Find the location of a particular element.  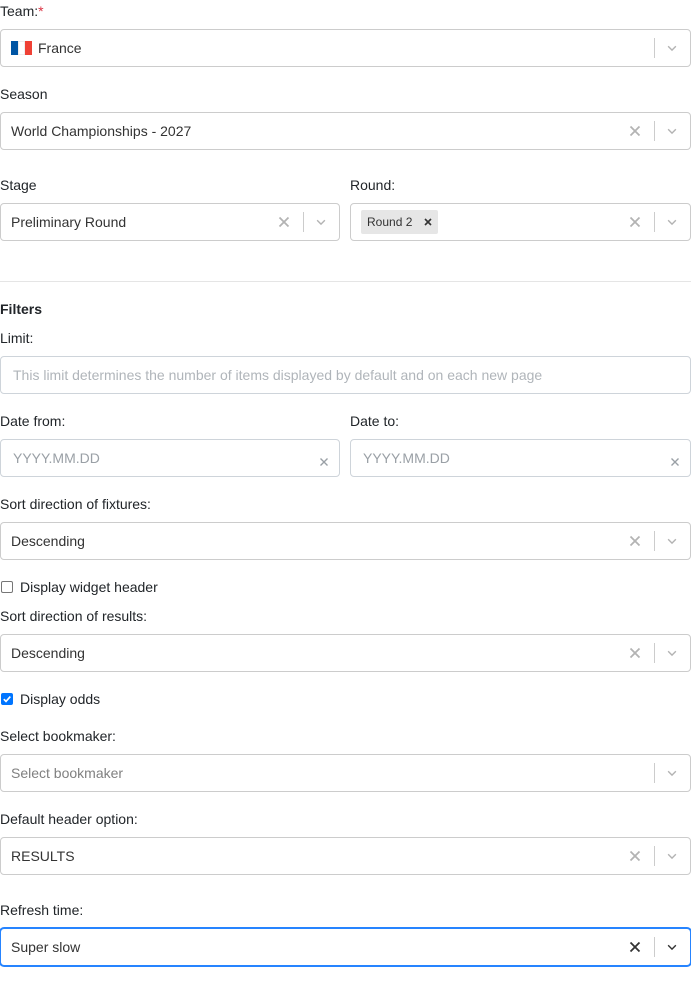

sort-results-select: Descending is located at coordinates (345, 653).